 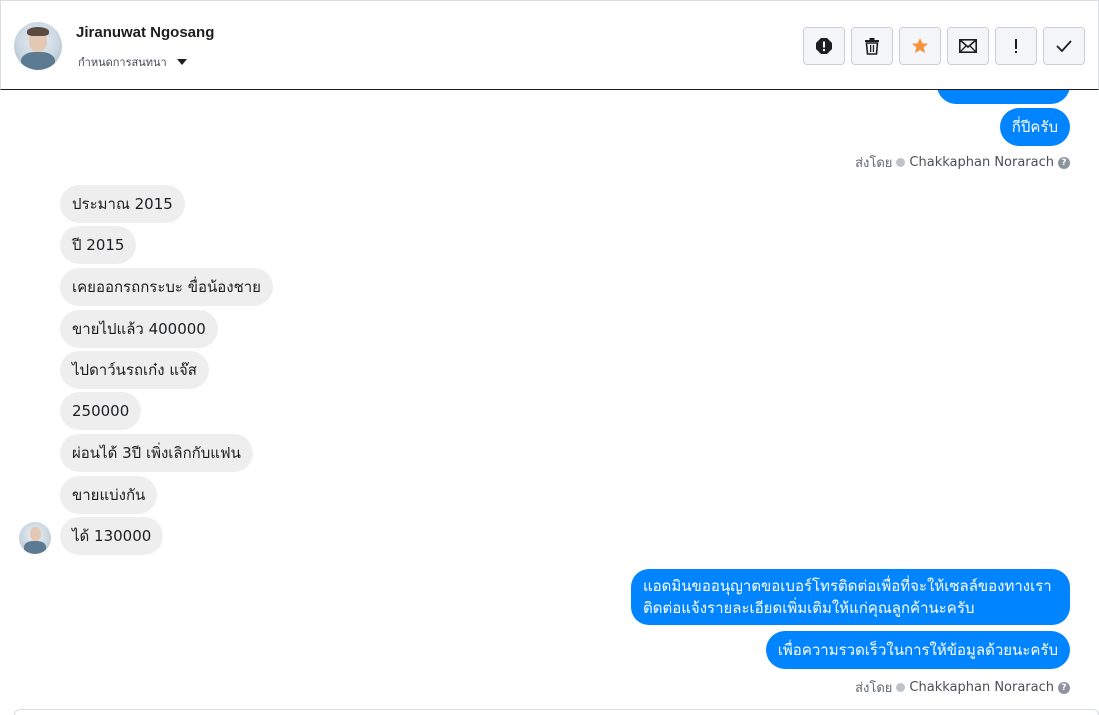 I want to click on header-actions, so click(x=944, y=46).